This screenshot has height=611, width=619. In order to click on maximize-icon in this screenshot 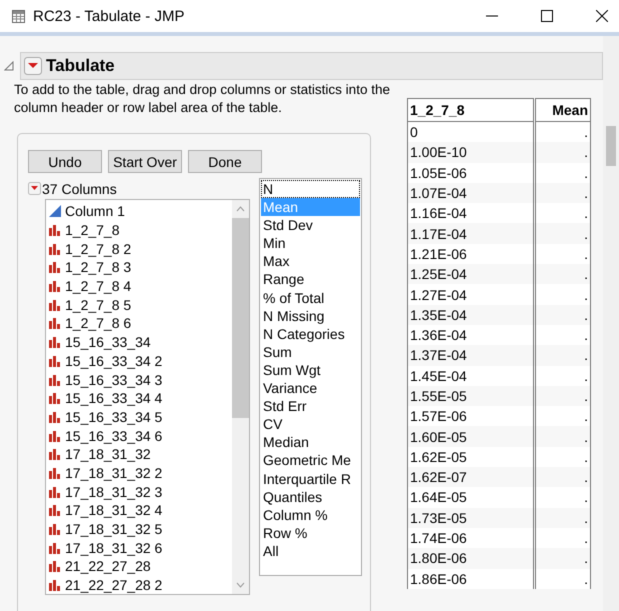, I will do `click(547, 16)`.